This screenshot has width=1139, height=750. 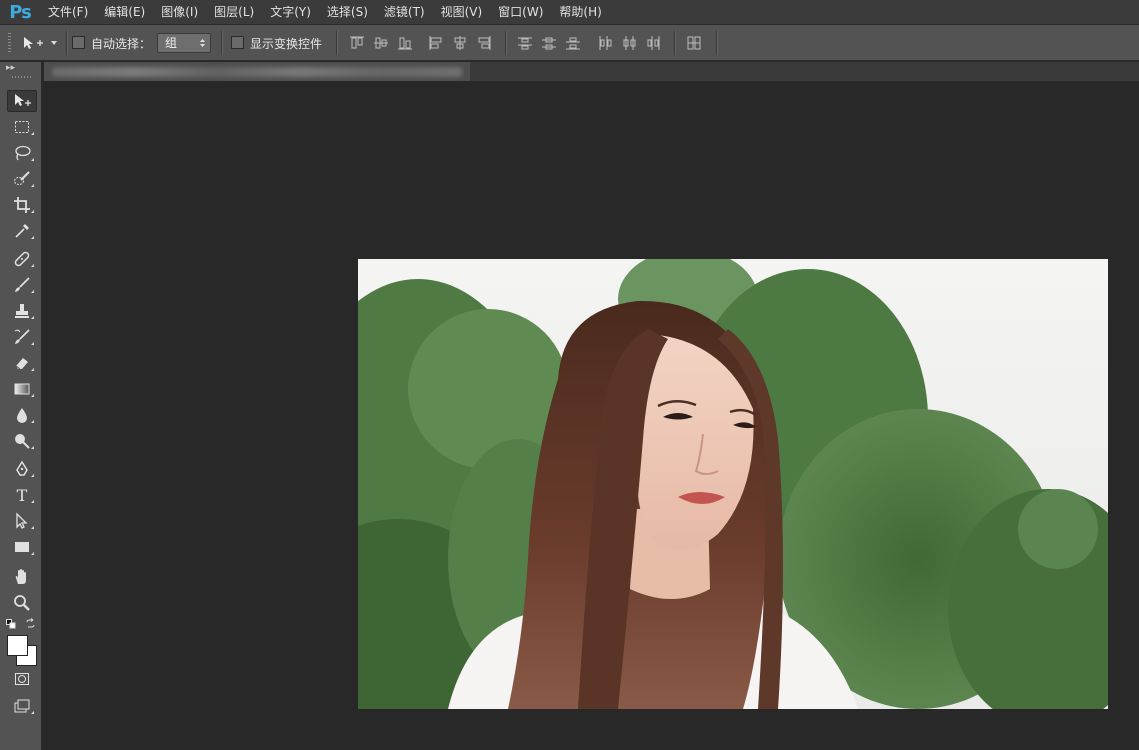 I want to click on align-right-icon, so click(x=484, y=43).